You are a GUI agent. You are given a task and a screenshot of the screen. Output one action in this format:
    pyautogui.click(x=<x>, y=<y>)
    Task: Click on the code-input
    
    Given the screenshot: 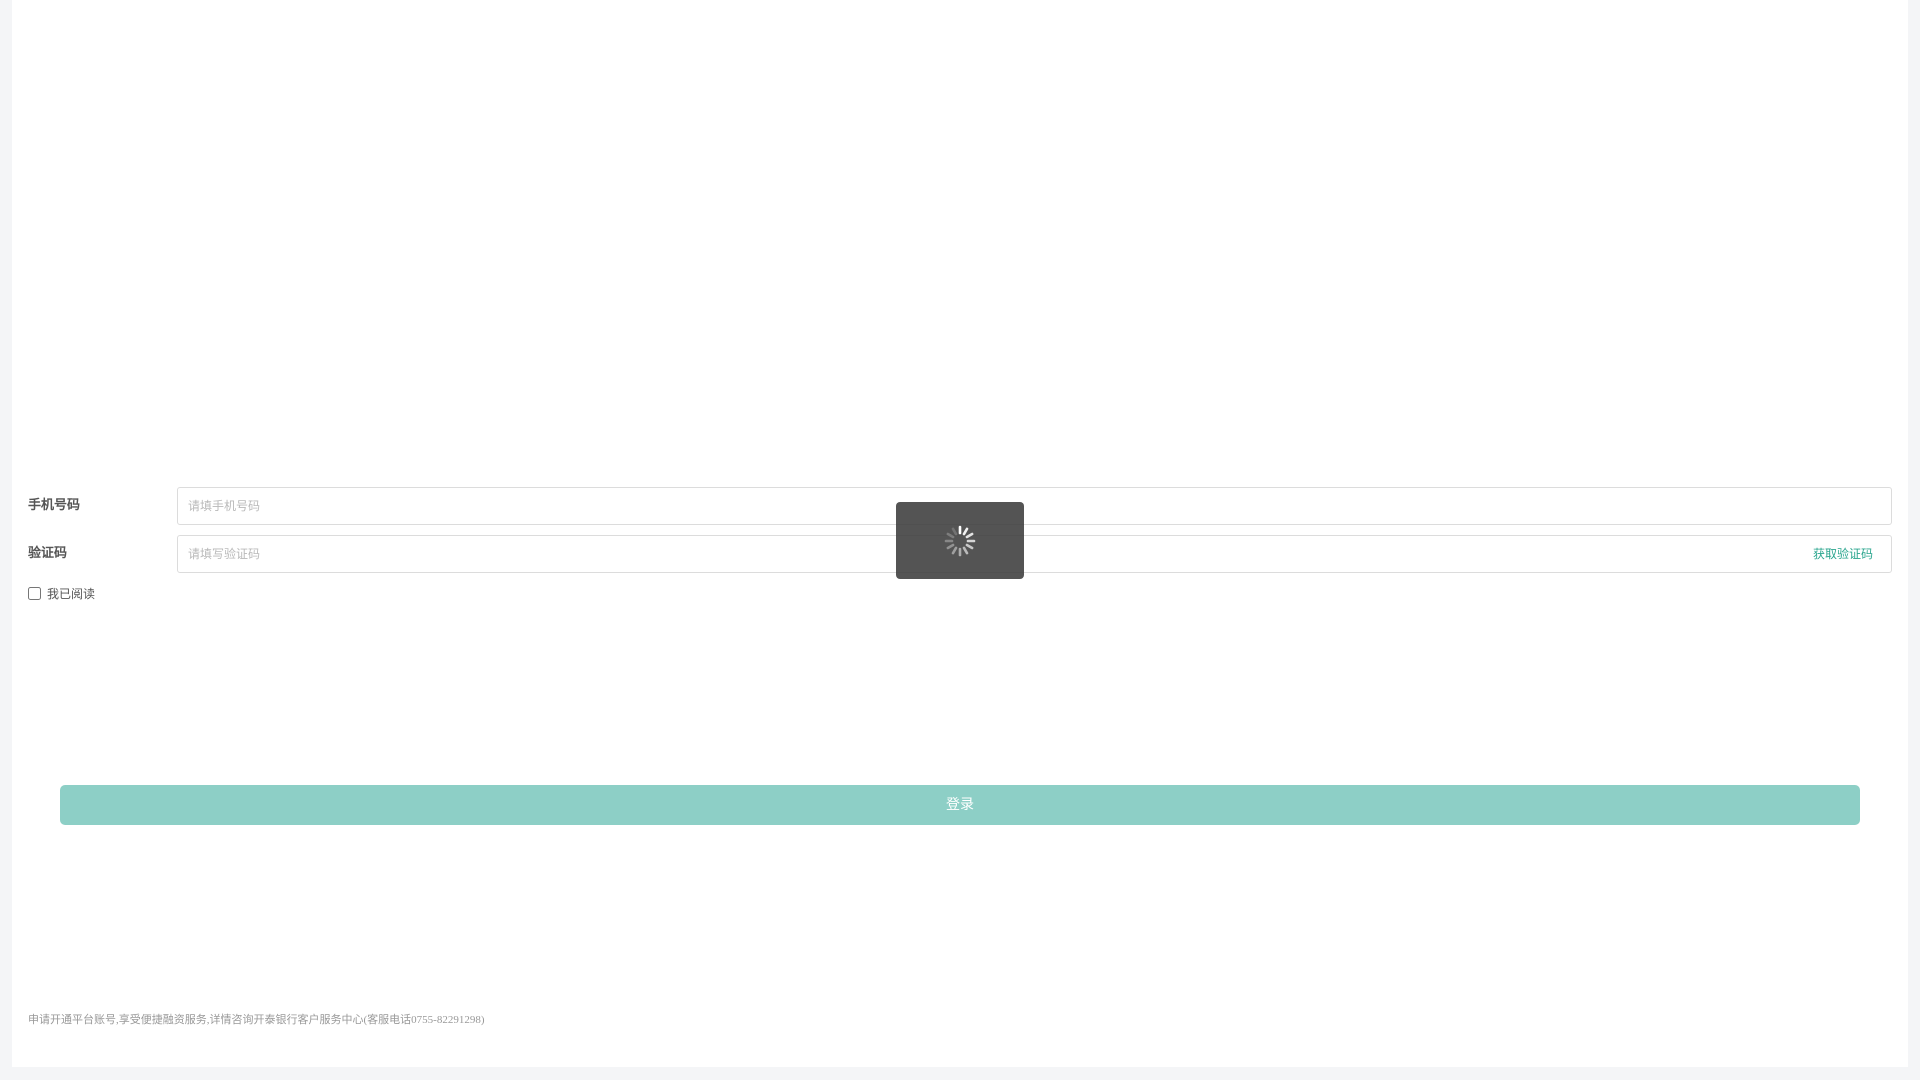 What is the action you would take?
    pyautogui.click(x=1034, y=554)
    